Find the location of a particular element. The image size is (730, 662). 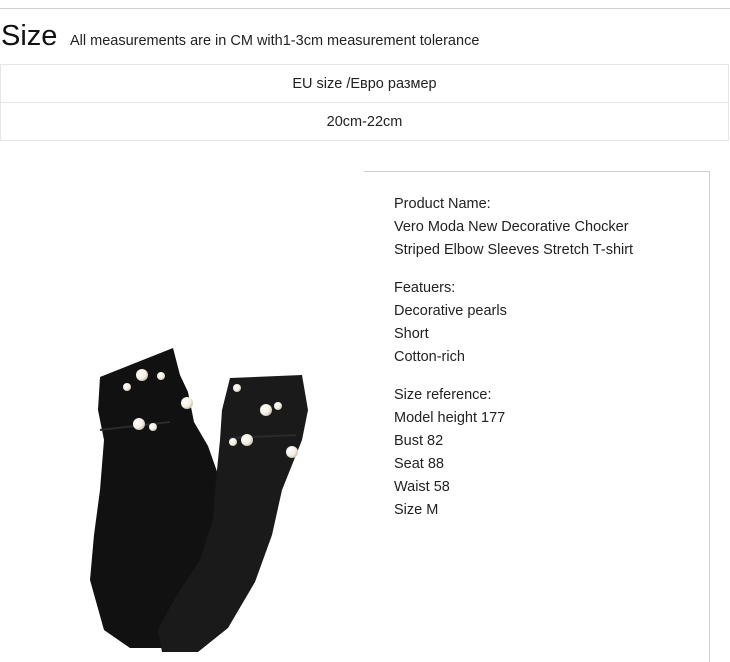

product-name-line: Vero Moda New Decorative Chocker is located at coordinates (511, 227).